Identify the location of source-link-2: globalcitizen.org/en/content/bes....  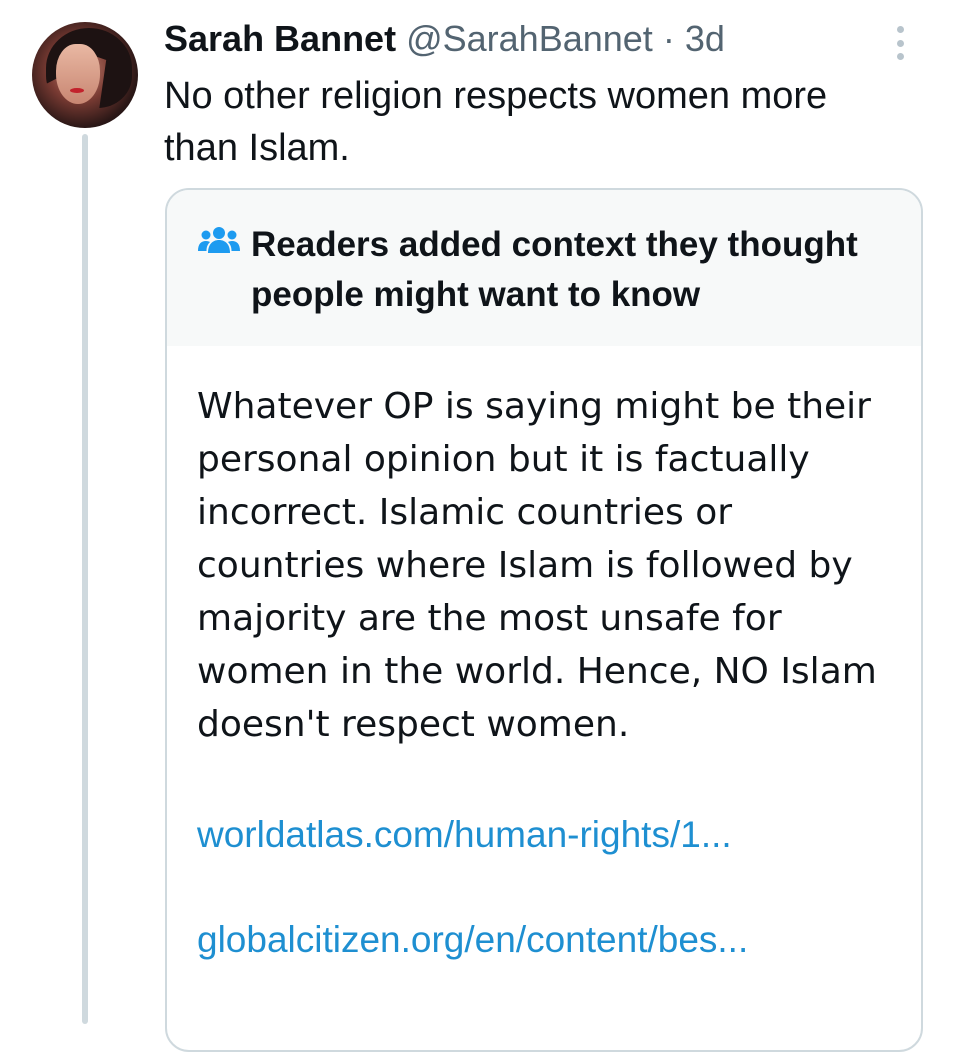
(472, 940).